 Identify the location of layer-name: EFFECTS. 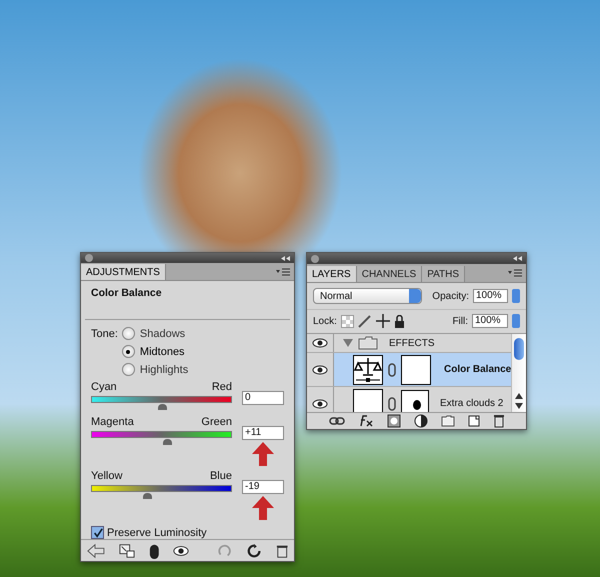
(412, 343).